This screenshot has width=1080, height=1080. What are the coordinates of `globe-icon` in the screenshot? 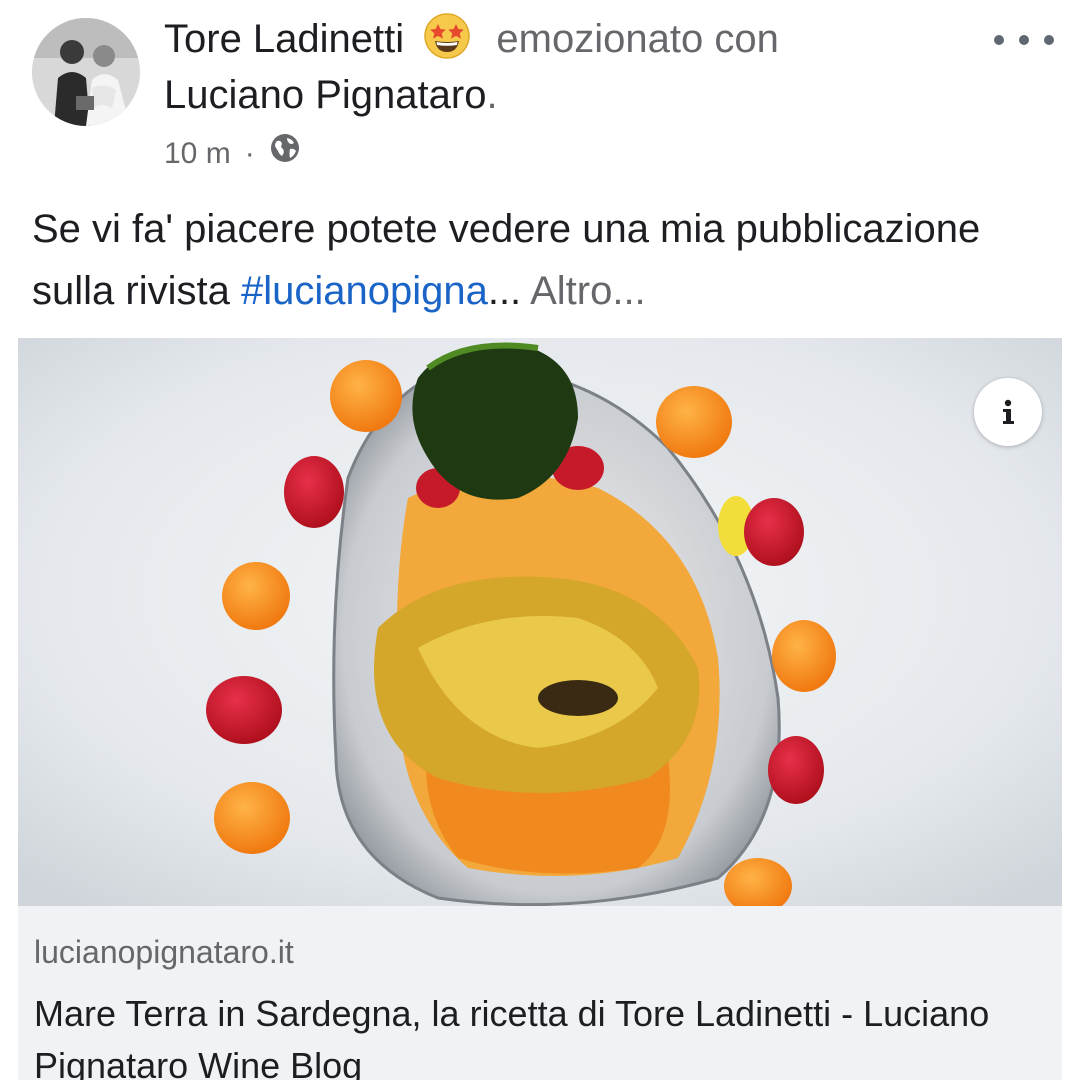 It's located at (285, 153).